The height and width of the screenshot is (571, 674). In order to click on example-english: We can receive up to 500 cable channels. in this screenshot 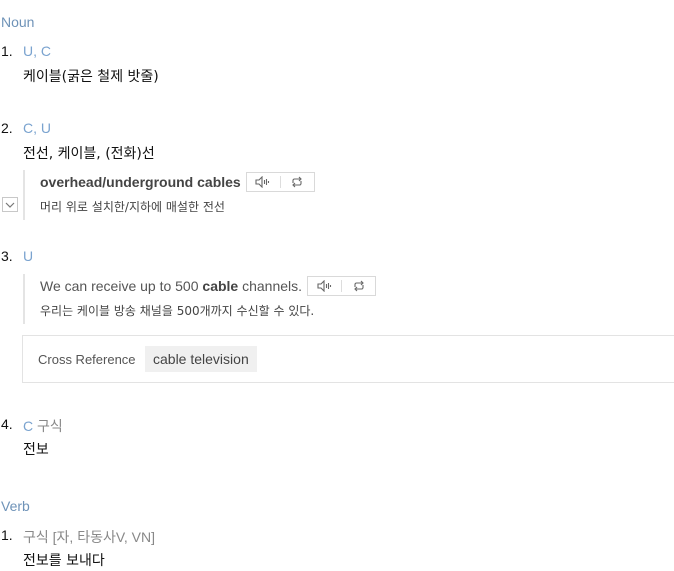, I will do `click(208, 286)`.